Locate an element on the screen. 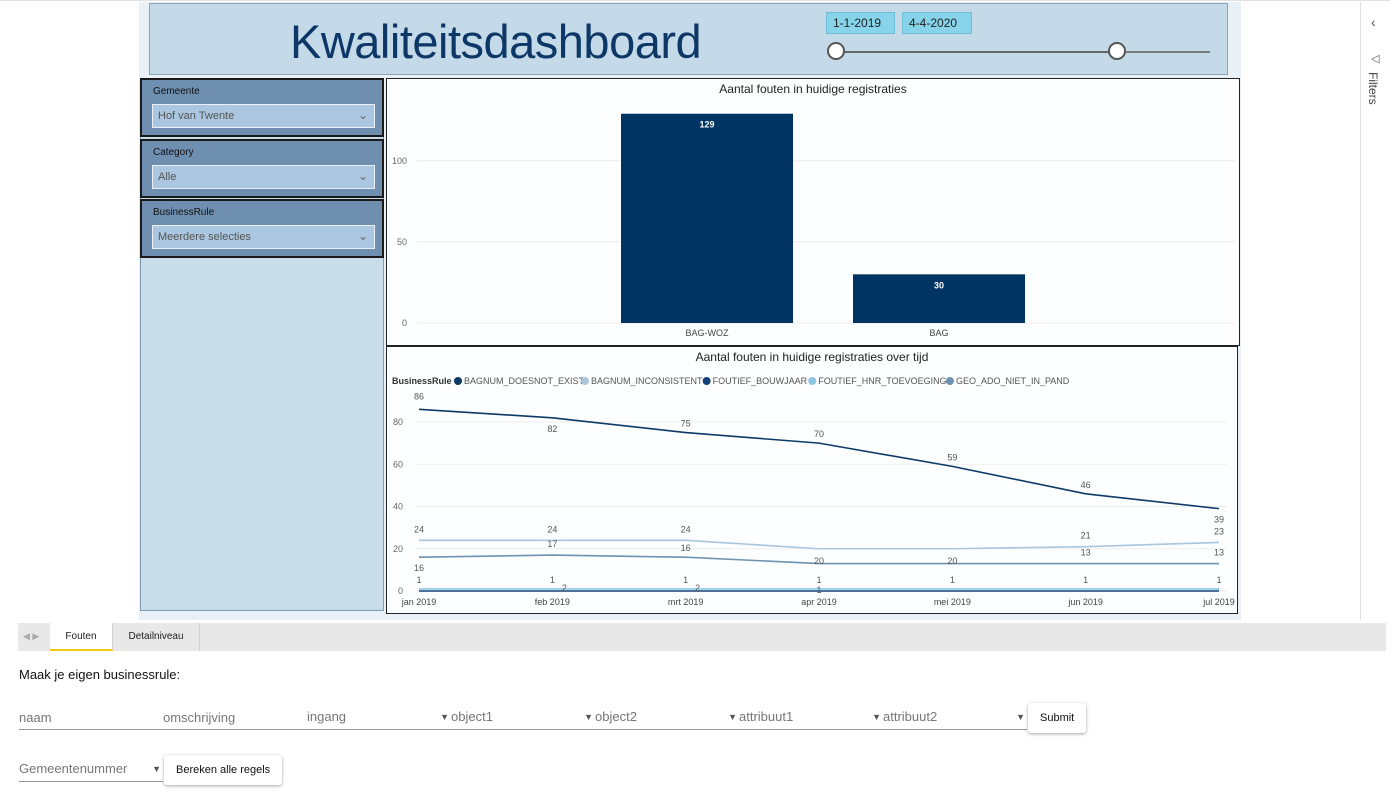 This screenshot has height=799, width=1390. bereken-alle-regels-button: Bereken alle regels is located at coordinates (223, 770).